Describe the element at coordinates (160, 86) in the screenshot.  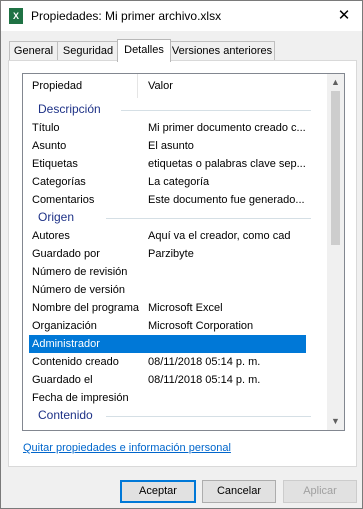
I see `column-header-value: Valor` at that location.